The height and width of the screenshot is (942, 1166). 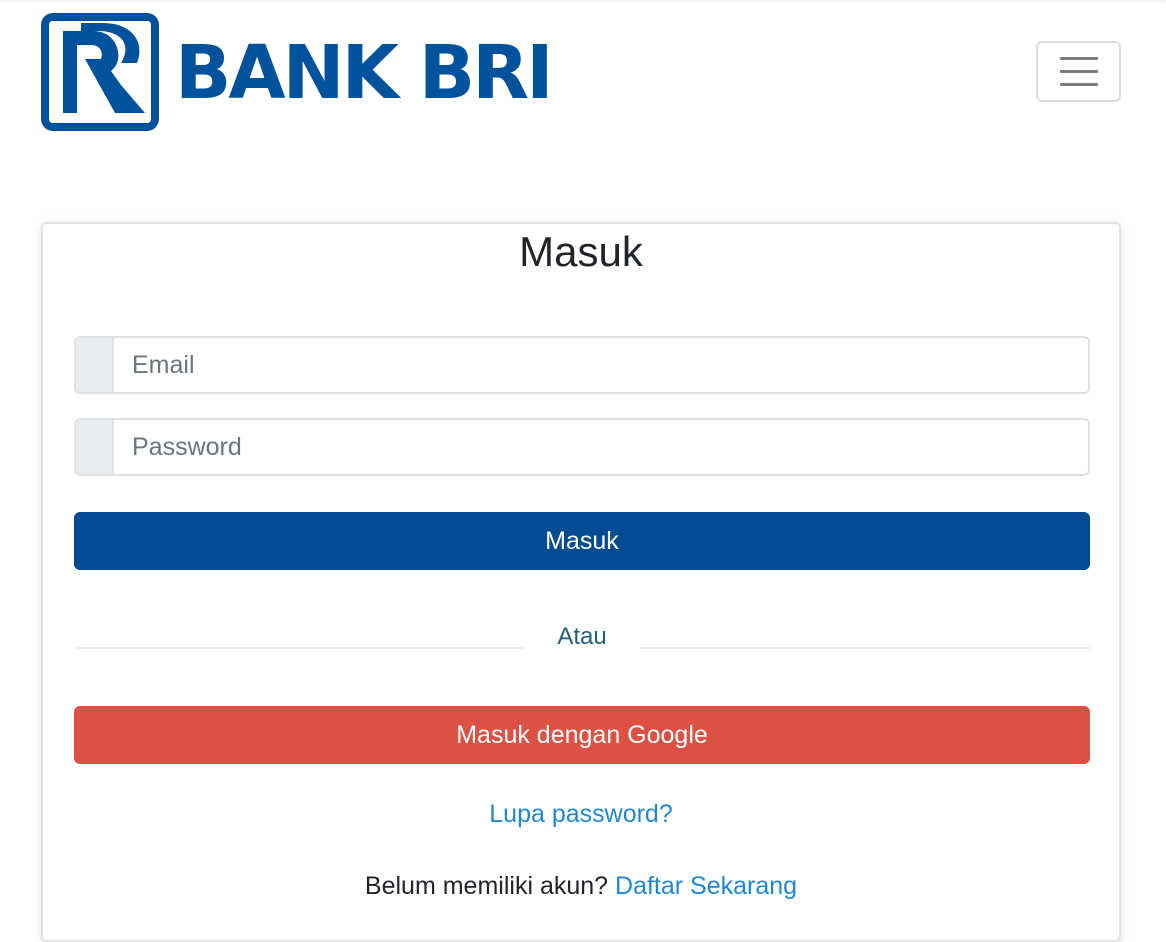 I want to click on password-addon, so click(x=95, y=447).